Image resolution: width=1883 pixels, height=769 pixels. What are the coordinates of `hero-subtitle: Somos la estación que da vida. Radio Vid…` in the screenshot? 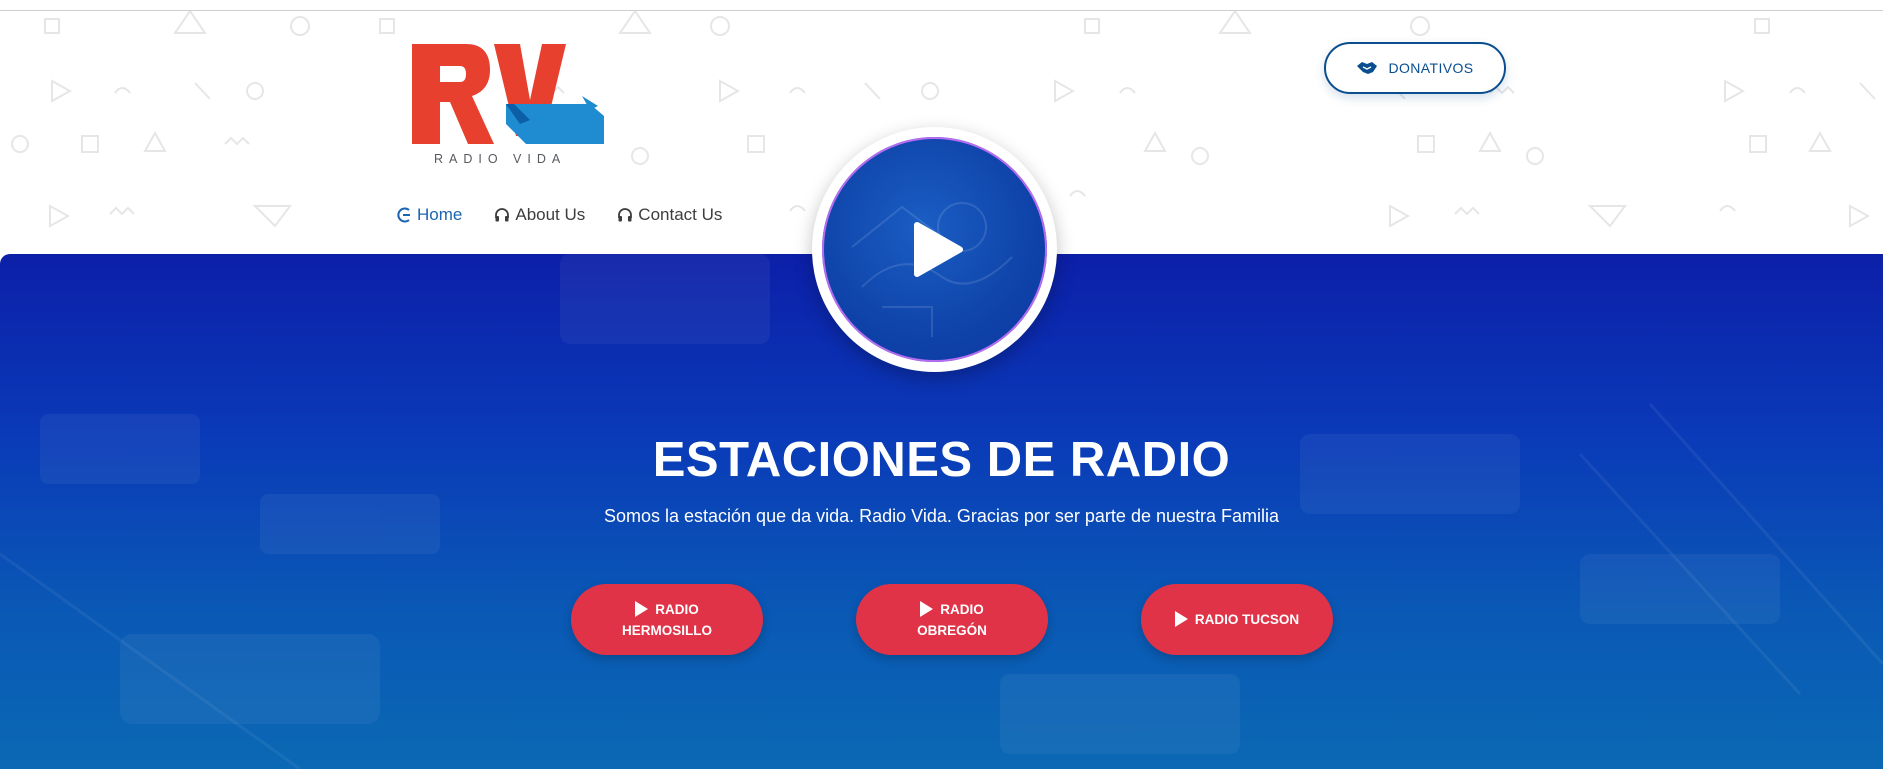 It's located at (941, 516).